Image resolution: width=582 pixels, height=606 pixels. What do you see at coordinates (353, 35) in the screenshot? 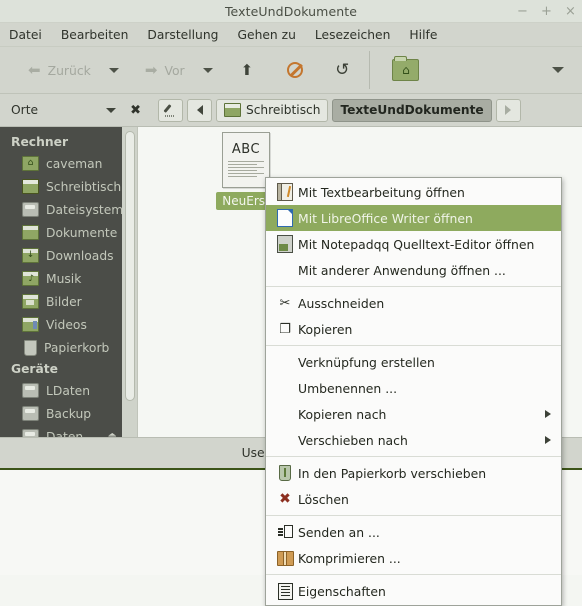
I see `menu-lesezeichen: Lesezeichen` at bounding box center [353, 35].